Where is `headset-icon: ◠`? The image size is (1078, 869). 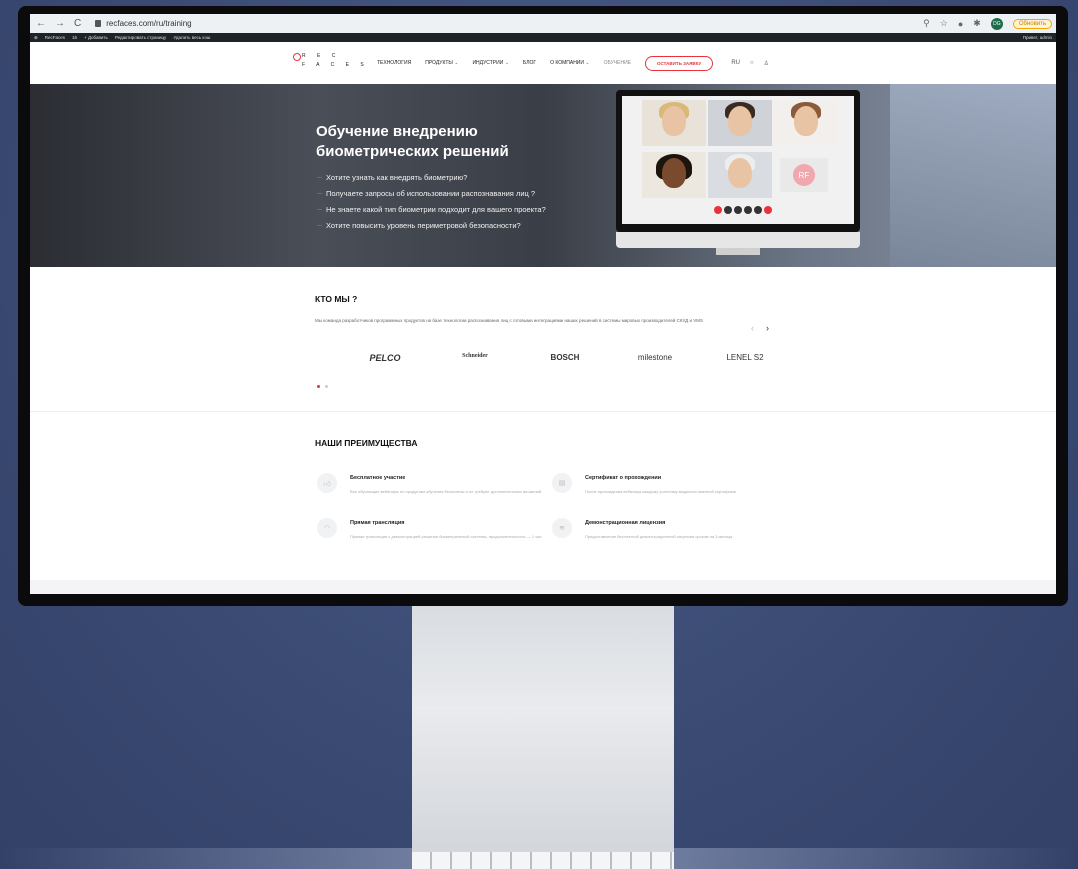
headset-icon: ◠ is located at coordinates (327, 528).